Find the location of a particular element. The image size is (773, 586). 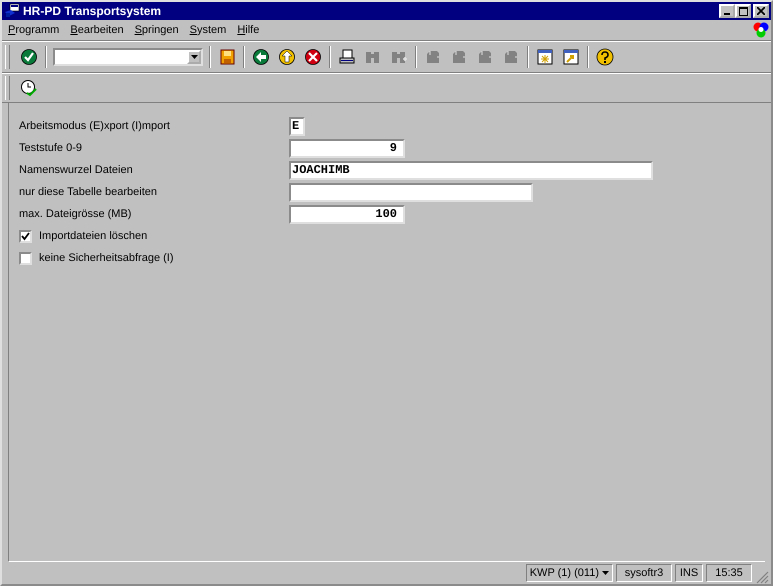

new-session-icon is located at coordinates (545, 57).